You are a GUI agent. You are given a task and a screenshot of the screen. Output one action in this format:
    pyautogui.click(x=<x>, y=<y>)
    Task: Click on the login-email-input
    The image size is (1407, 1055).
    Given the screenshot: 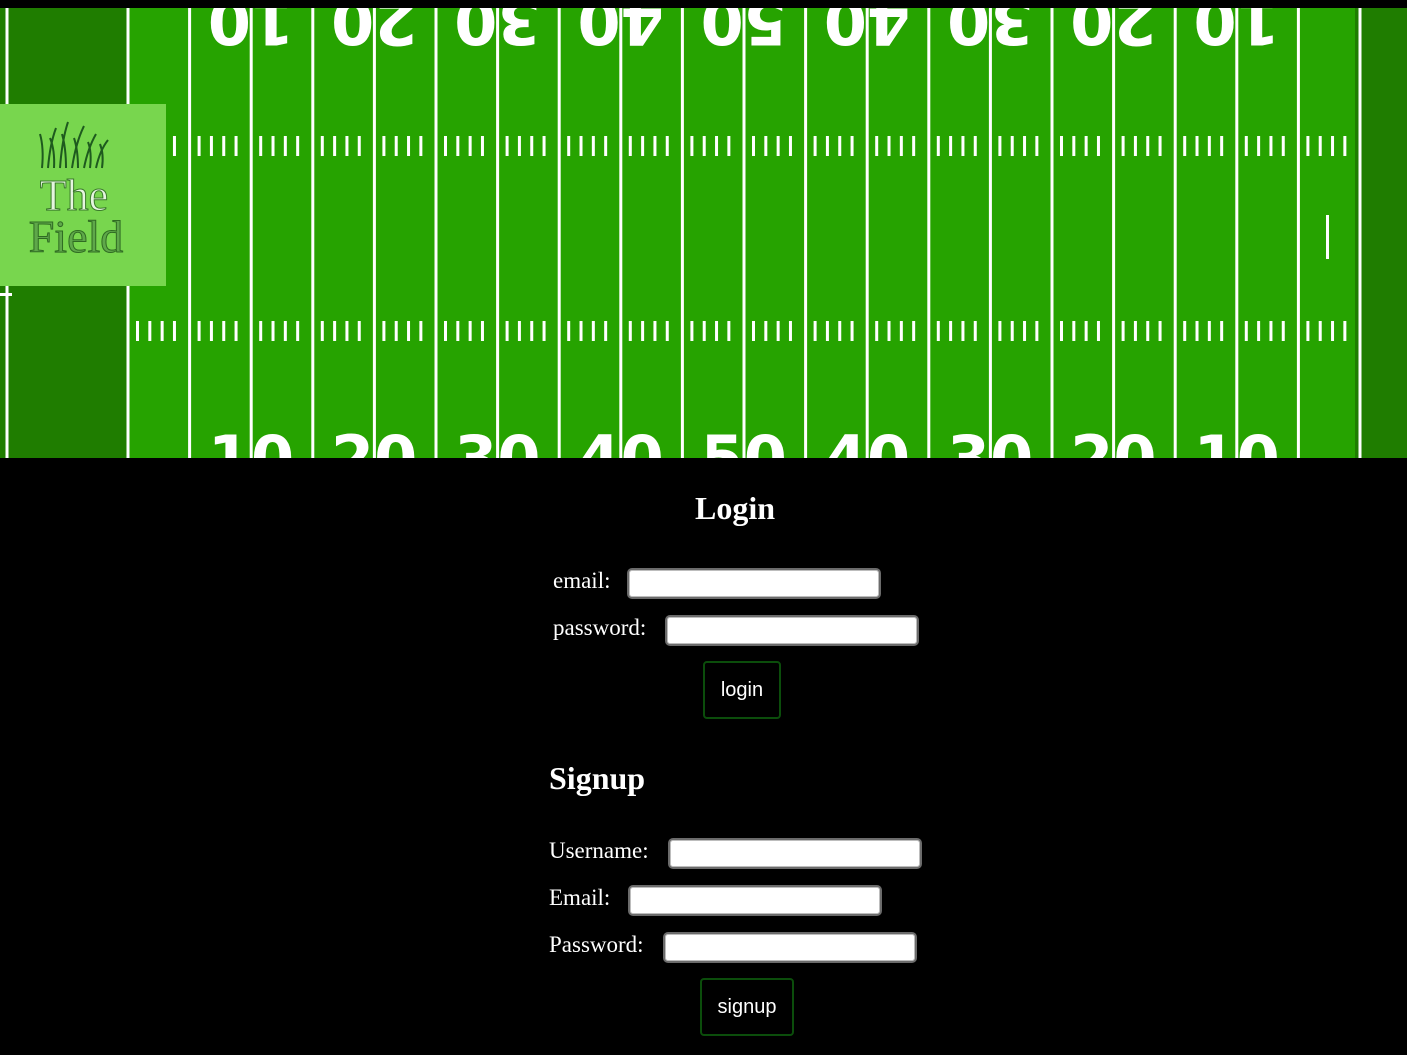 What is the action you would take?
    pyautogui.click(x=754, y=583)
    